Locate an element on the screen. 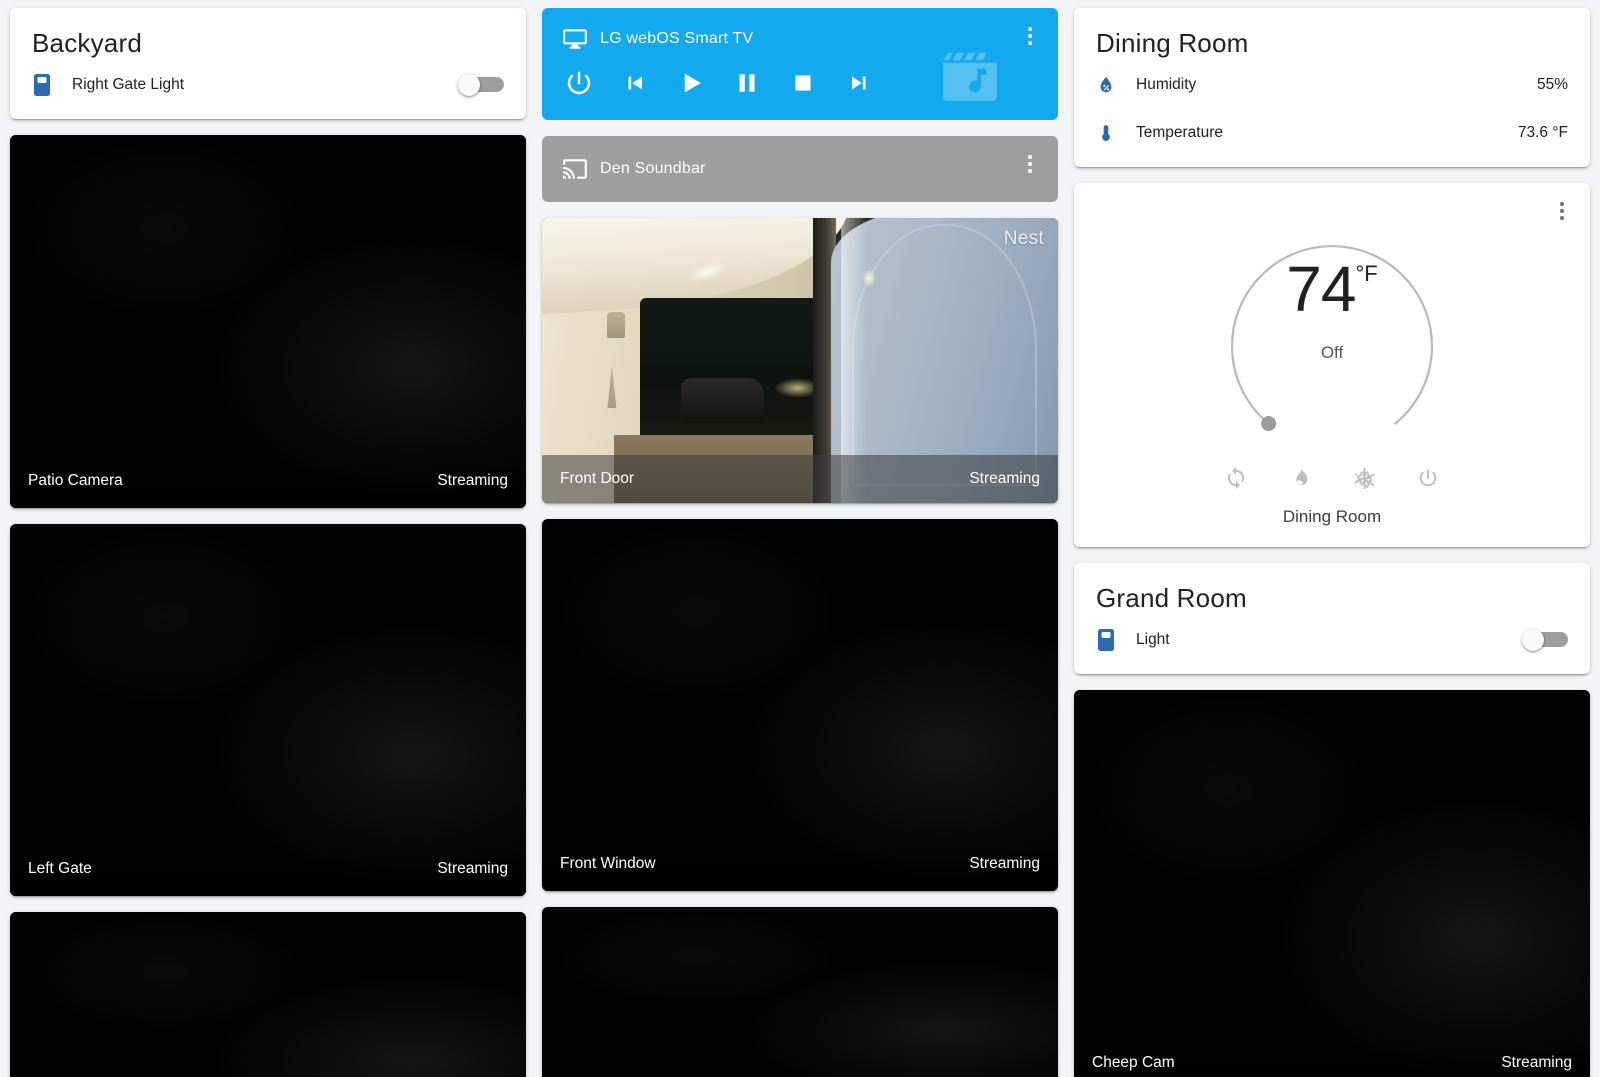 This screenshot has height=1077, width=1600. media-header: Den Soundbar is located at coordinates (800, 169).